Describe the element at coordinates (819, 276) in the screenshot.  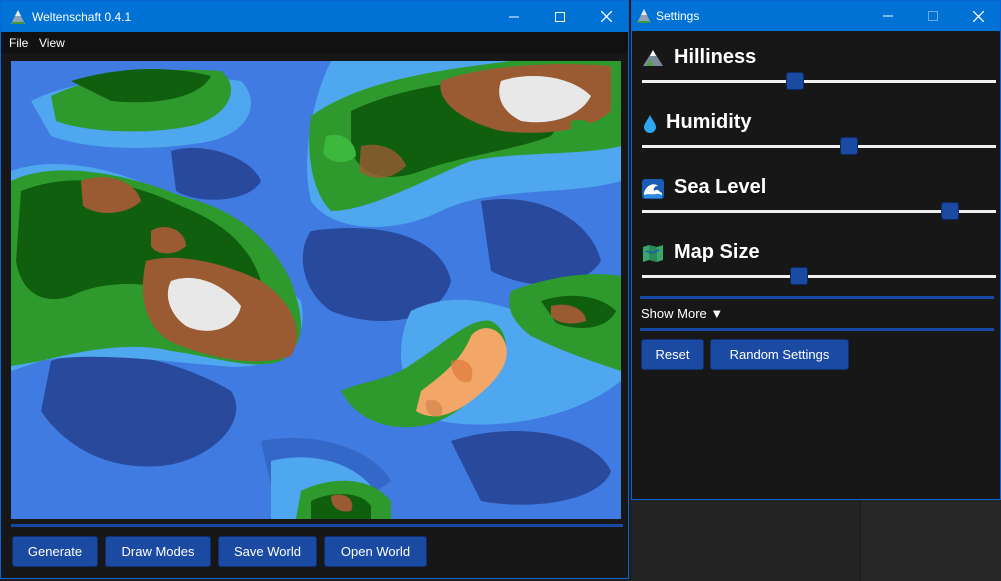
I see `map-size-slider` at that location.